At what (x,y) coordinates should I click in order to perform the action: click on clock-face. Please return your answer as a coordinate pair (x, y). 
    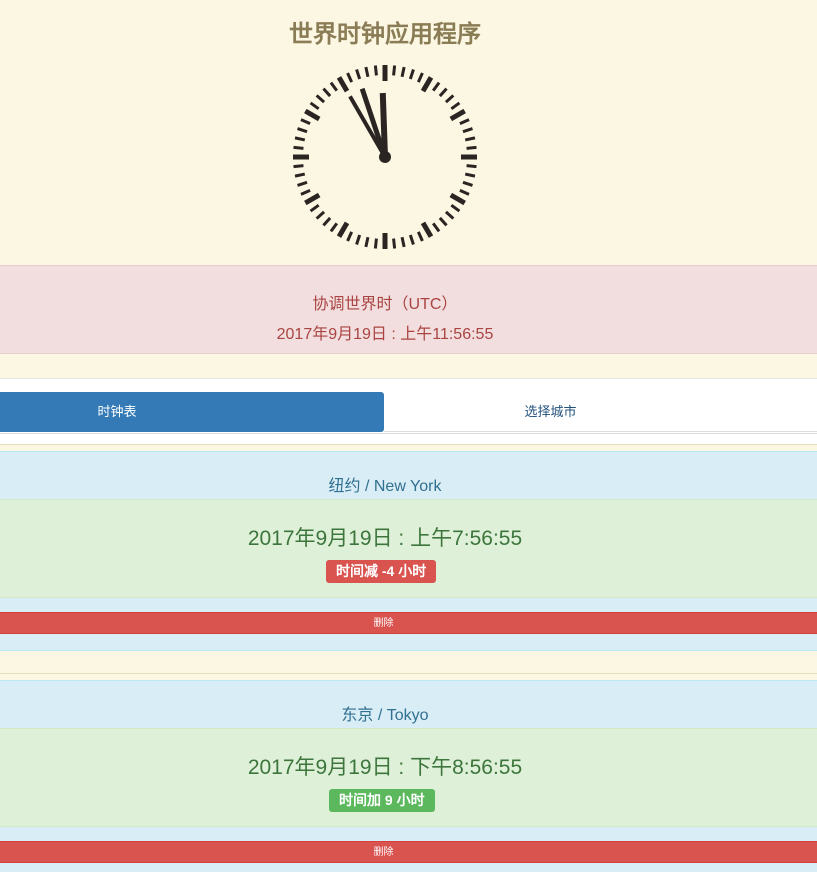
    Looking at the image, I should click on (385, 157).